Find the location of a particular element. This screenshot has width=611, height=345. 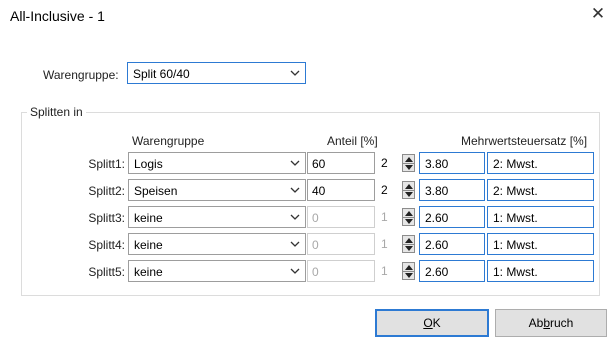

cancel-button: Abbruch is located at coordinates (551, 323).